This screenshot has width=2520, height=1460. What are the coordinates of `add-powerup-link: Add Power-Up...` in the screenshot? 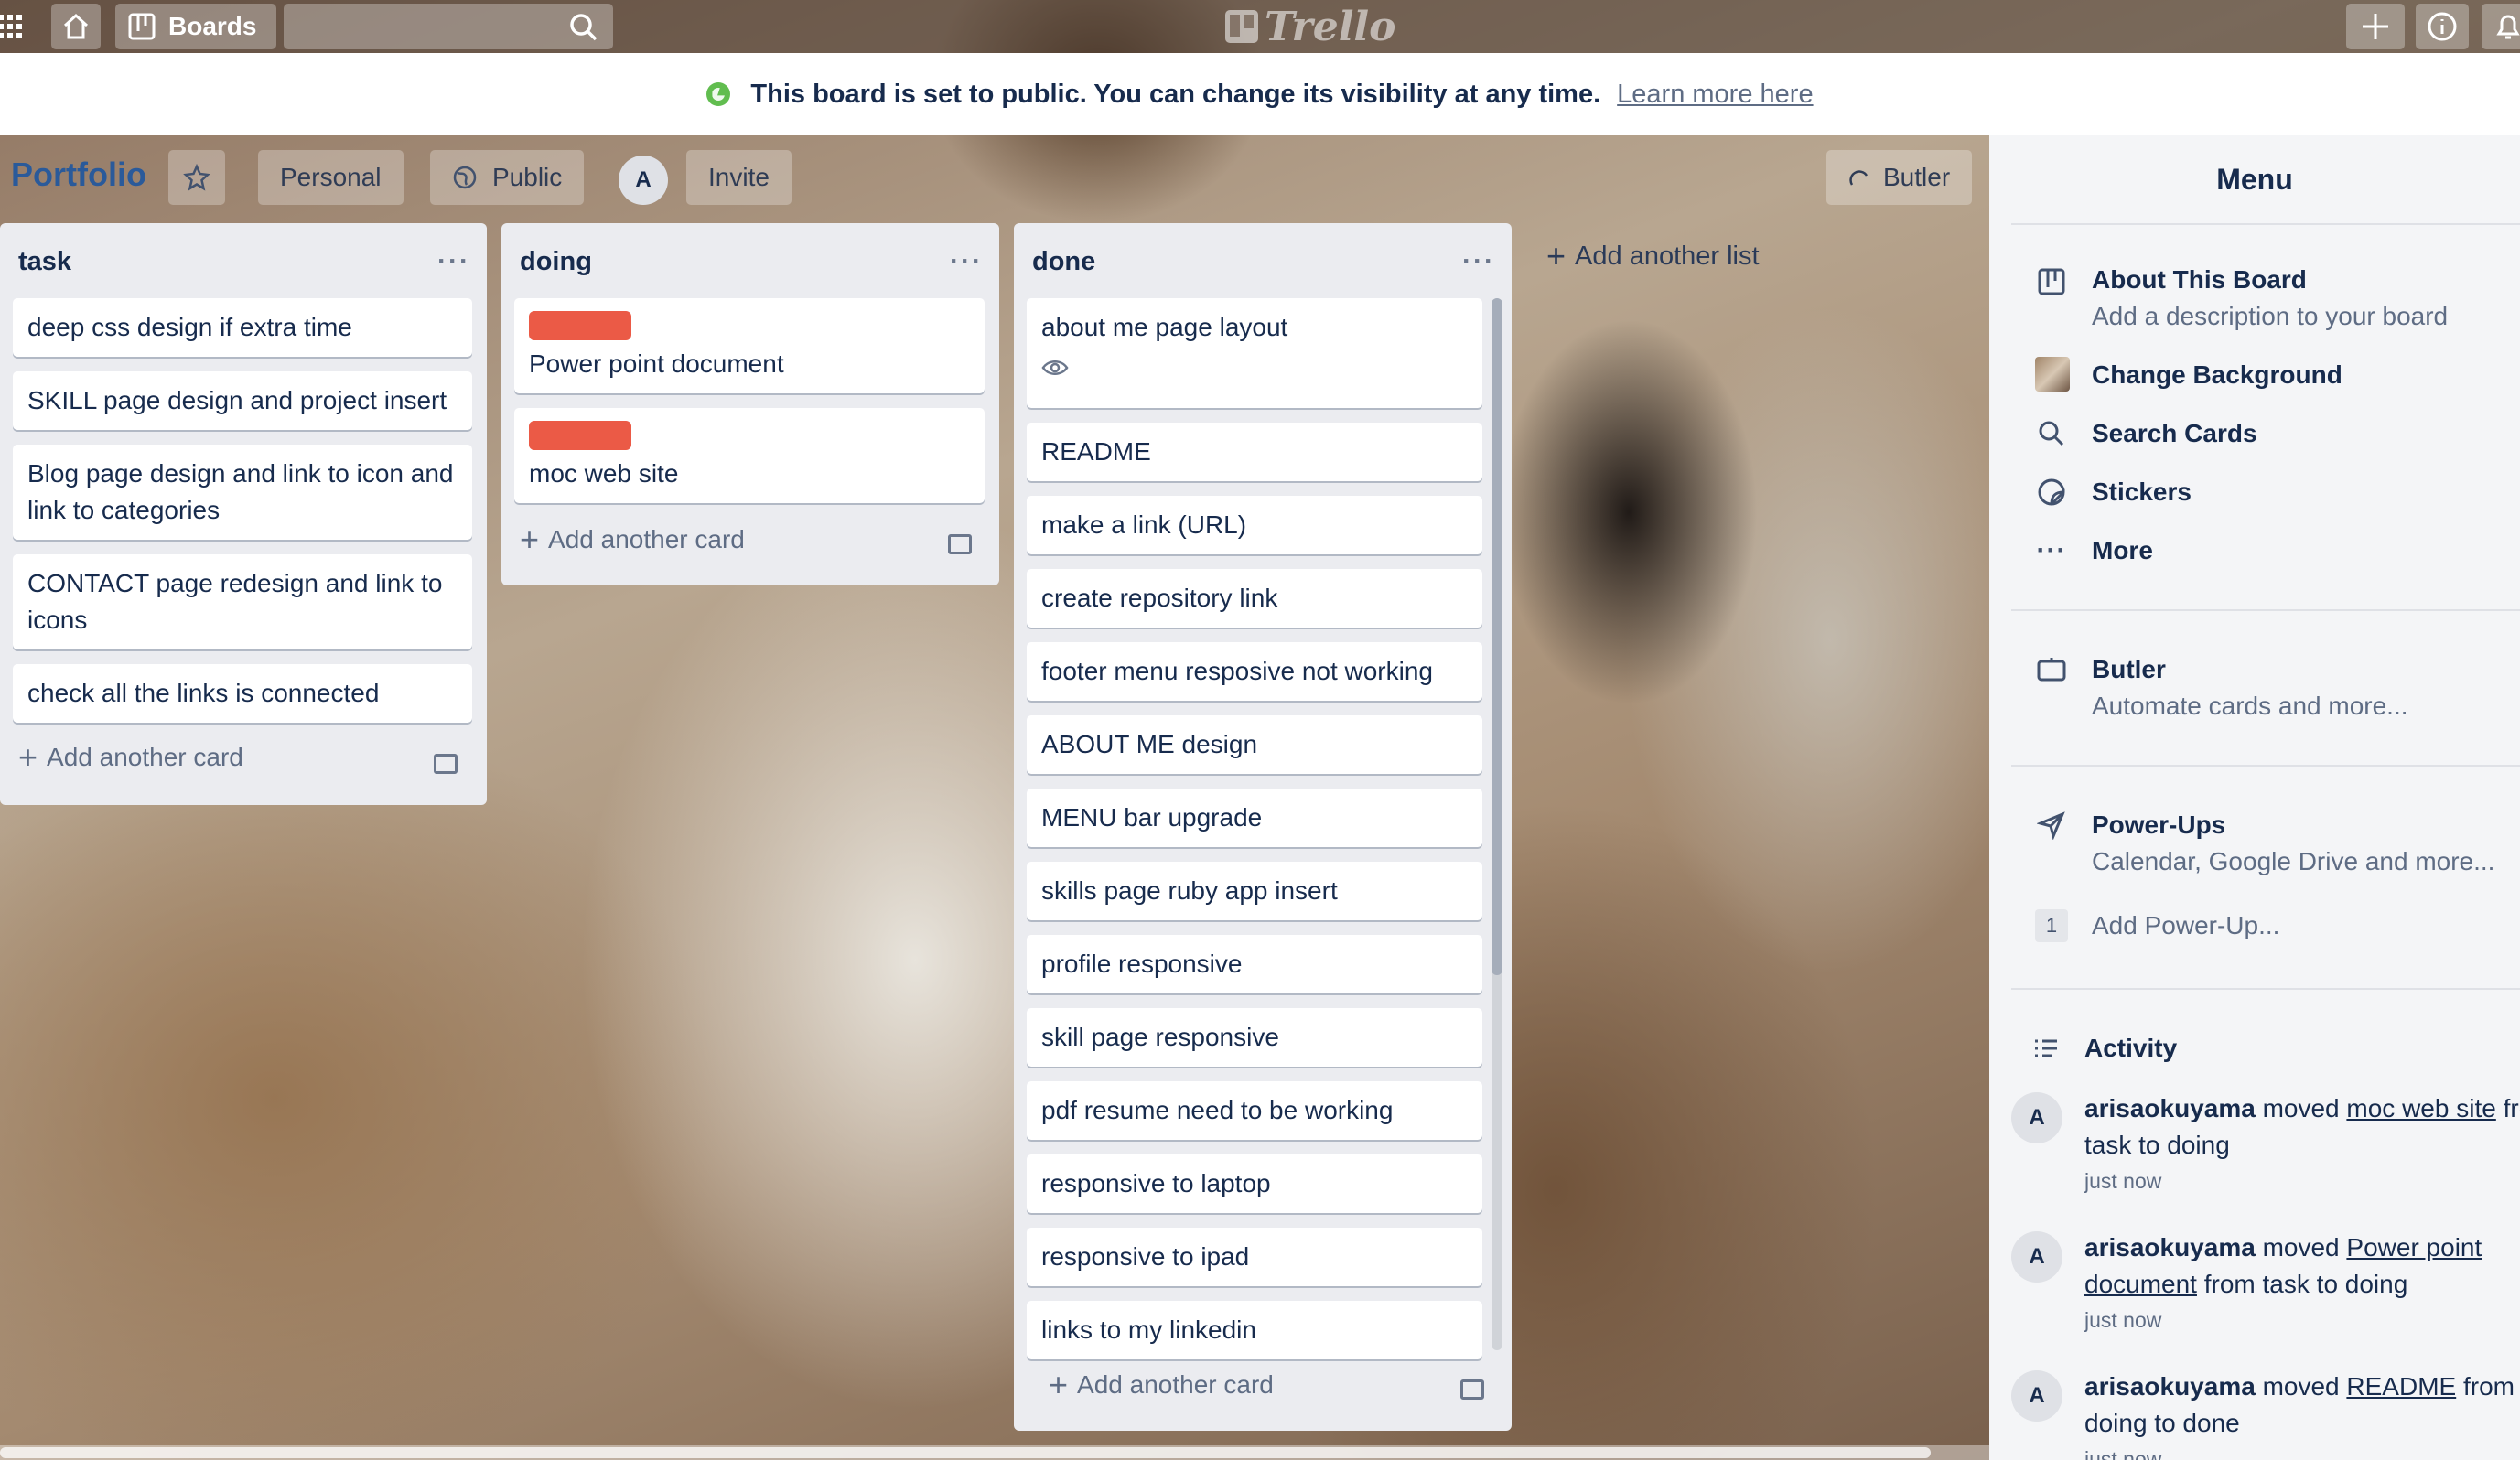 It's located at (2185, 926).